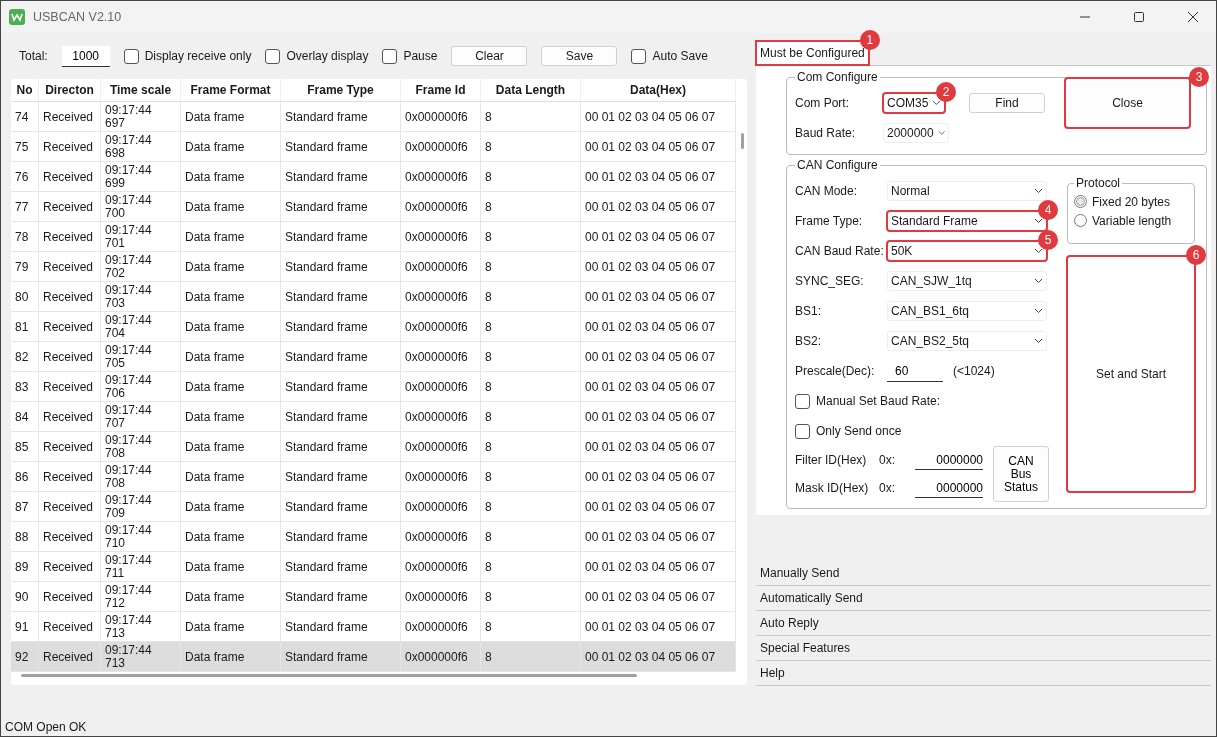 This screenshot has width=1217, height=737. Describe the element at coordinates (1048, 240) in the screenshot. I see `callout-badge: 5` at that location.